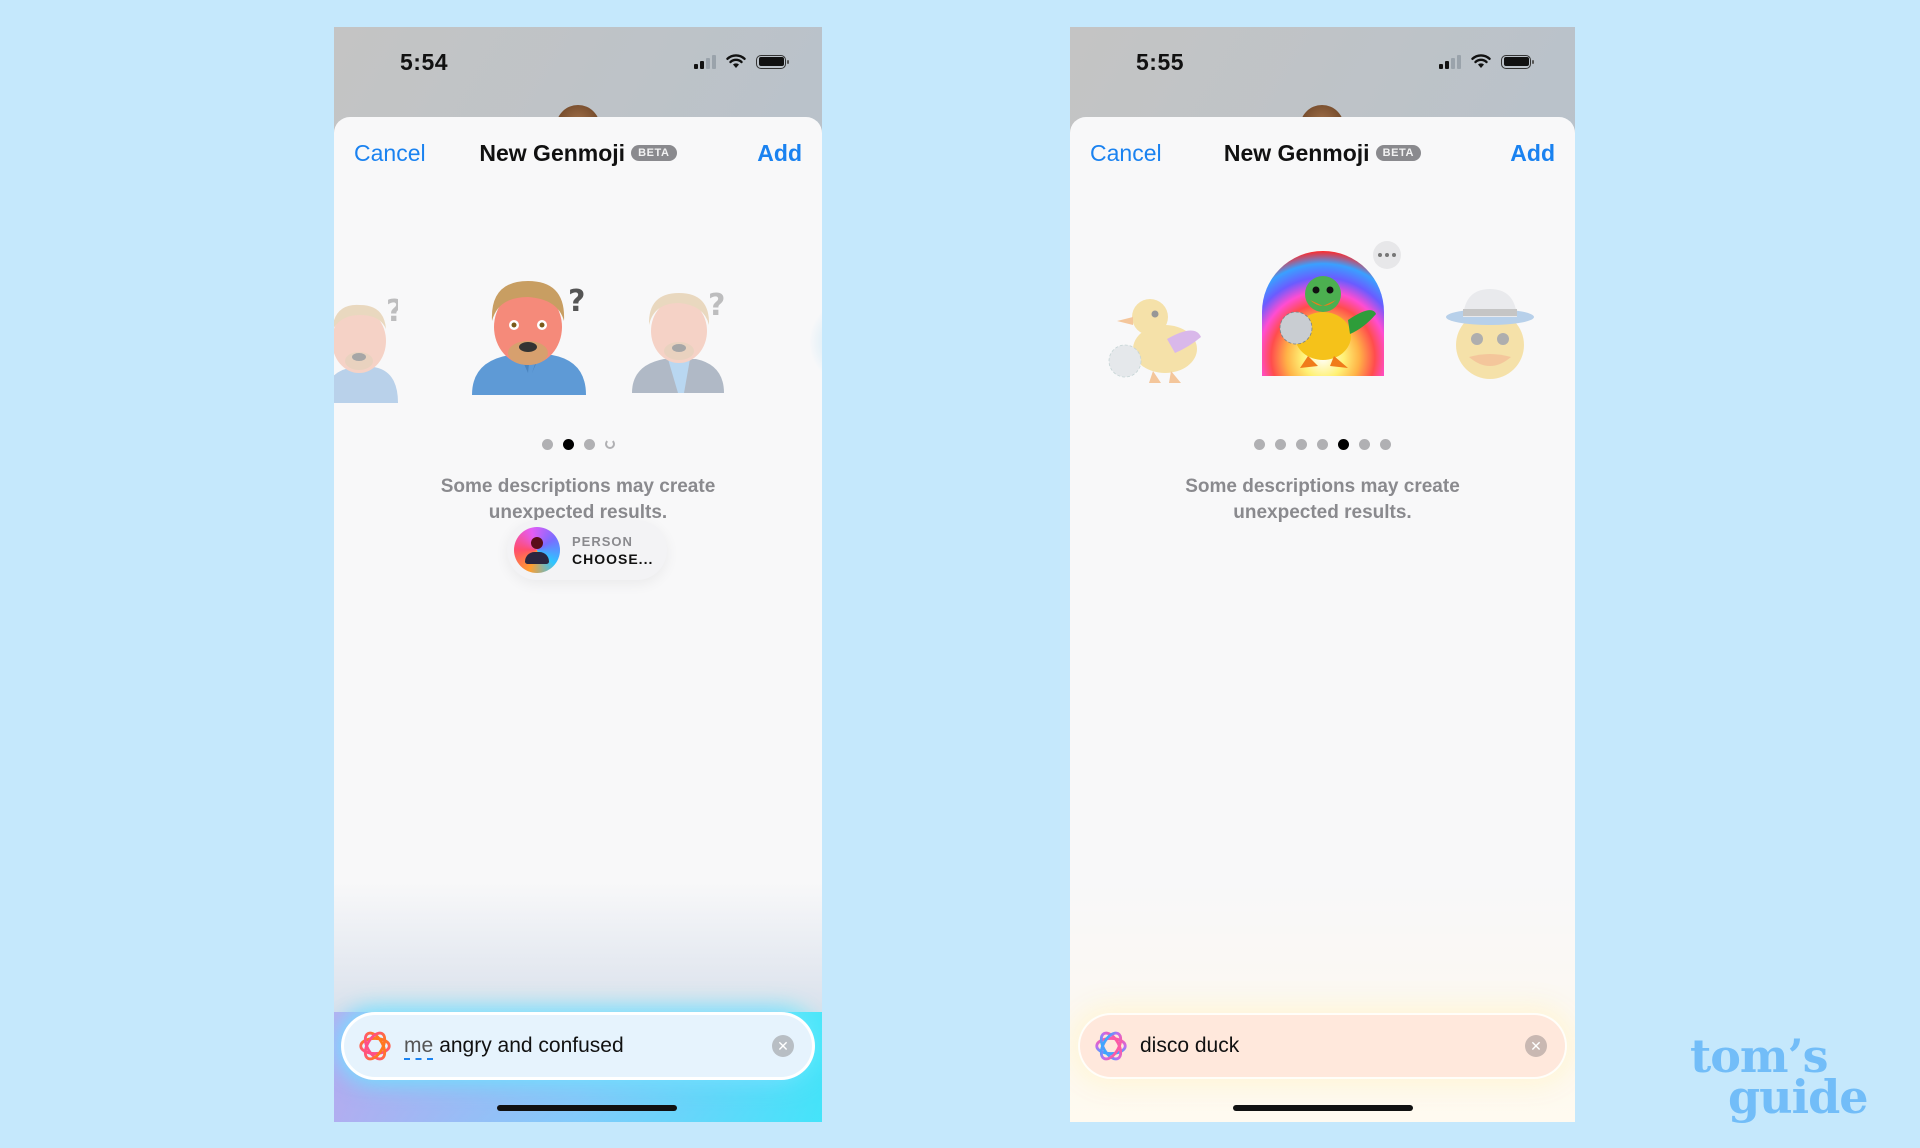 The image size is (1920, 1148). Describe the element at coordinates (1323, 313) in the screenshot. I see `genmoji-option-selected` at that location.